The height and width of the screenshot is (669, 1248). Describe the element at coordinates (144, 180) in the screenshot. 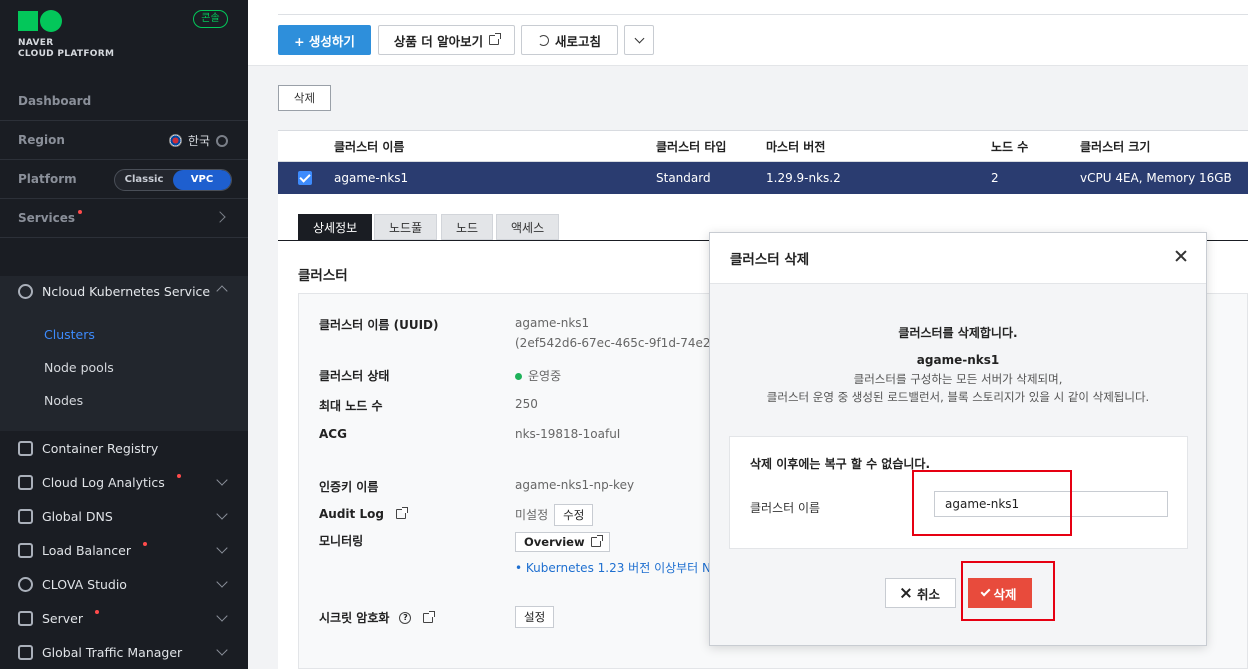

I see `platform-option-classic: Classic` at that location.